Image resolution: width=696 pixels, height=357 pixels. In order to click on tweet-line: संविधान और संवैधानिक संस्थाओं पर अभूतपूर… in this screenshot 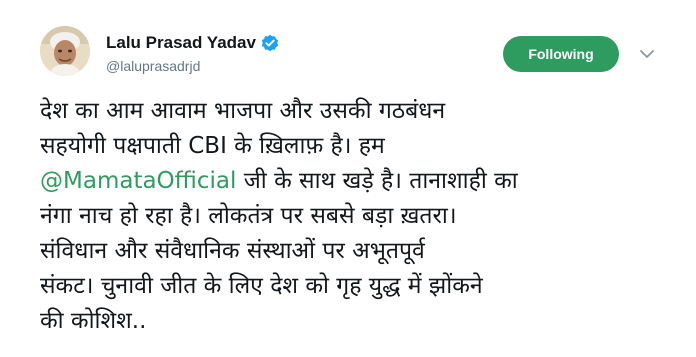, I will do `click(232, 251)`.